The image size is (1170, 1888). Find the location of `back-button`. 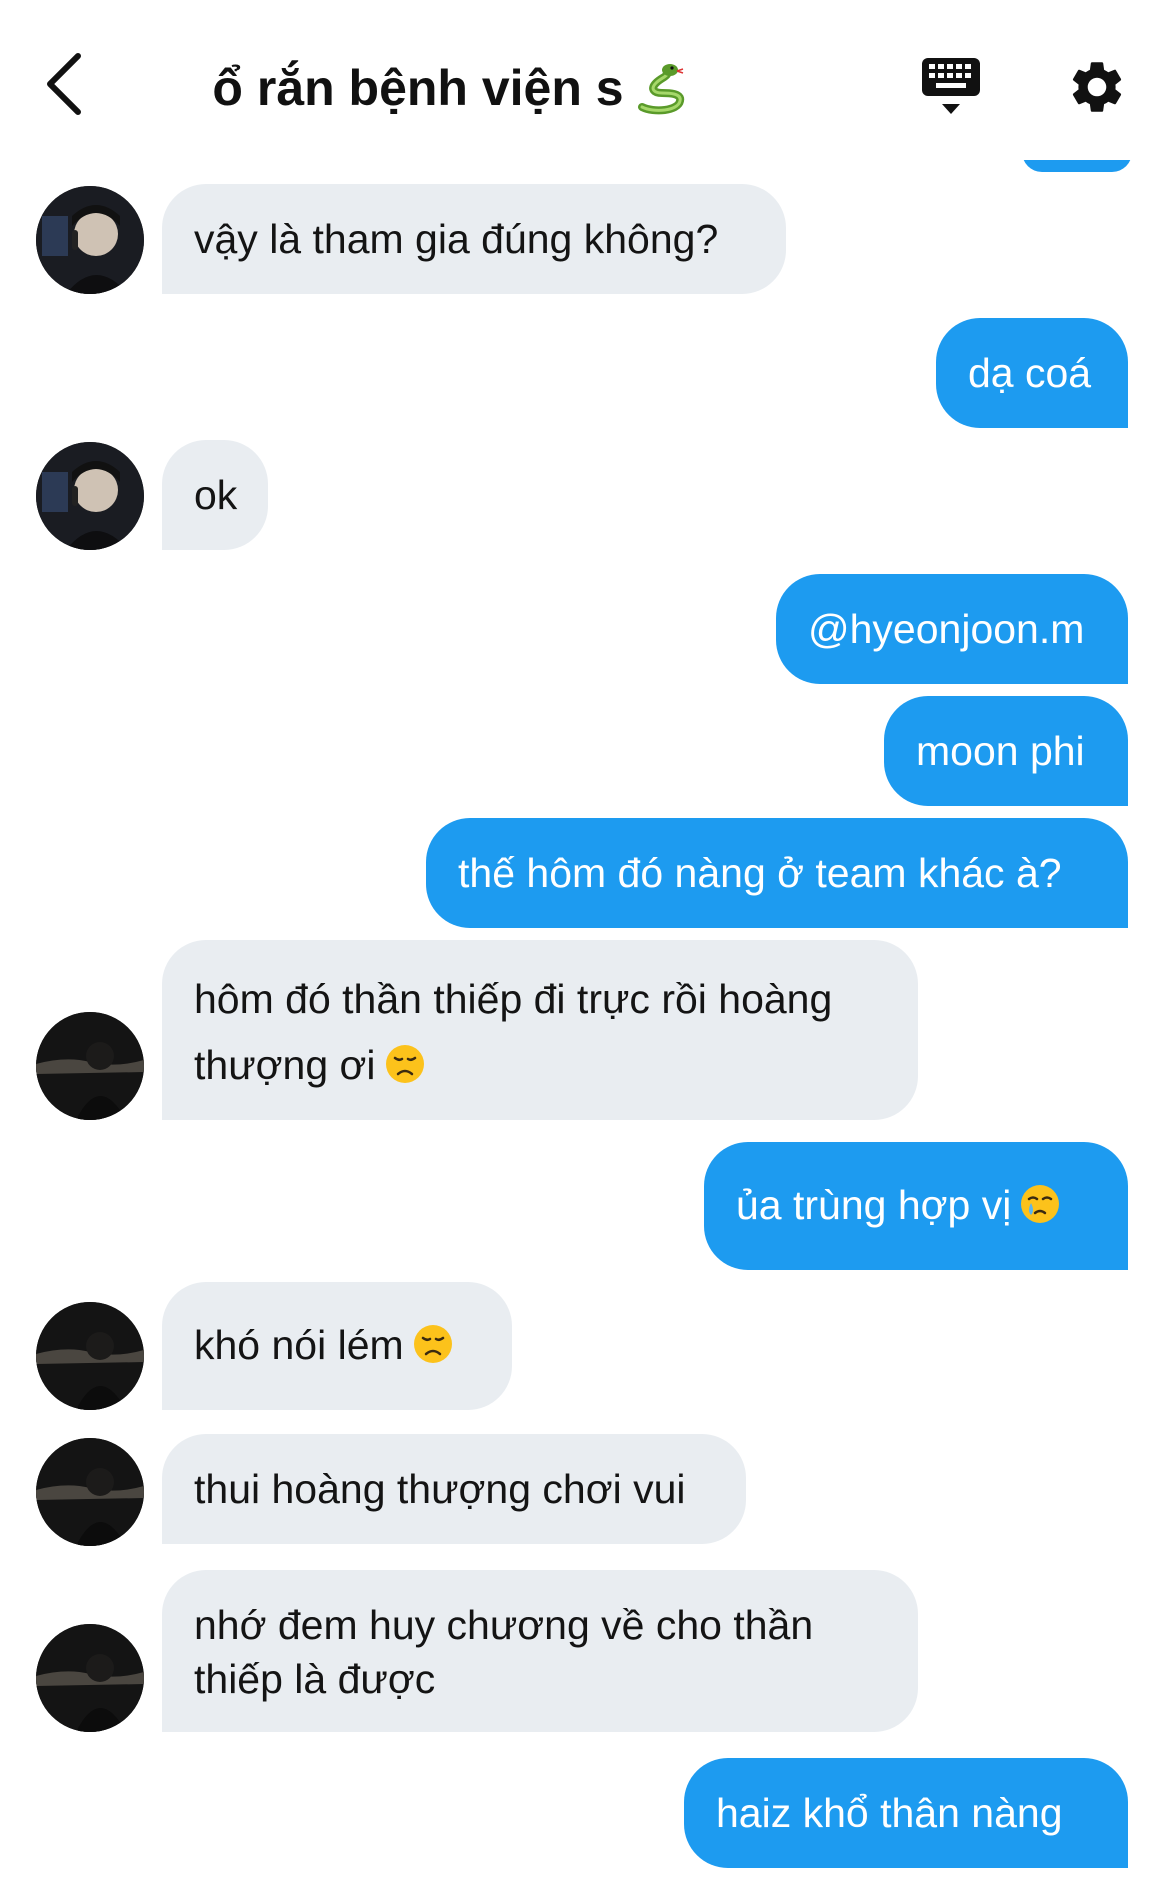

back-button is located at coordinates (68, 84).